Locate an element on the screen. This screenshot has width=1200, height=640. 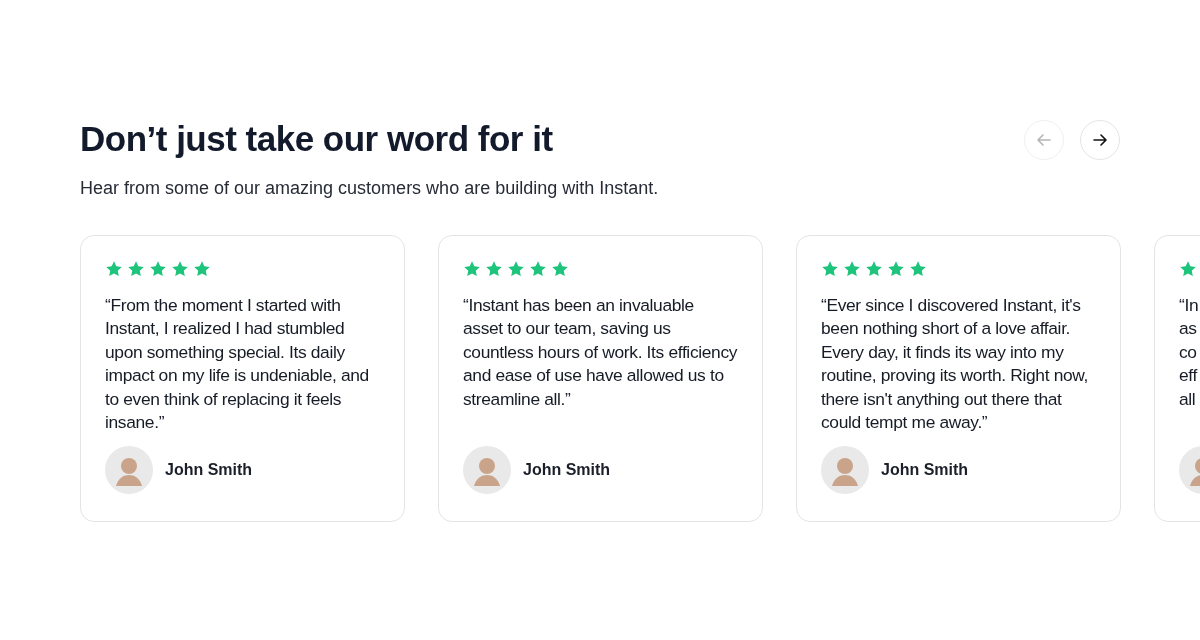
testimonial-quote: “Ever since I discovered Instant, it's been nothing short of a love affair. Every day, it finds its way into my routine, proving its worth. Right now, there isn't anything out there that could tempt me away.” is located at coordinates (955, 364).